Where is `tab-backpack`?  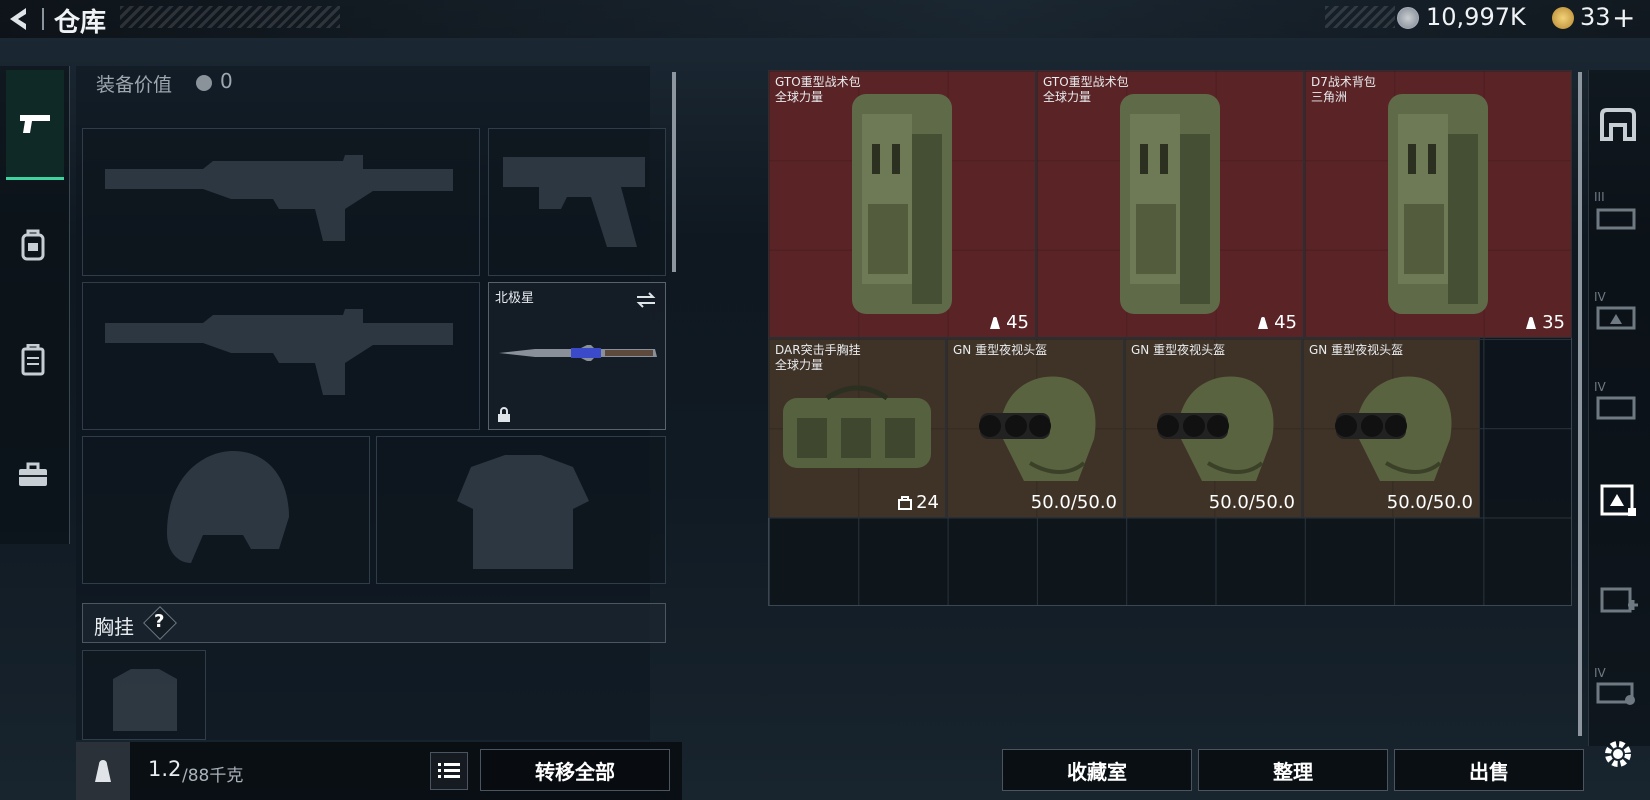 tab-backpack is located at coordinates (33, 245).